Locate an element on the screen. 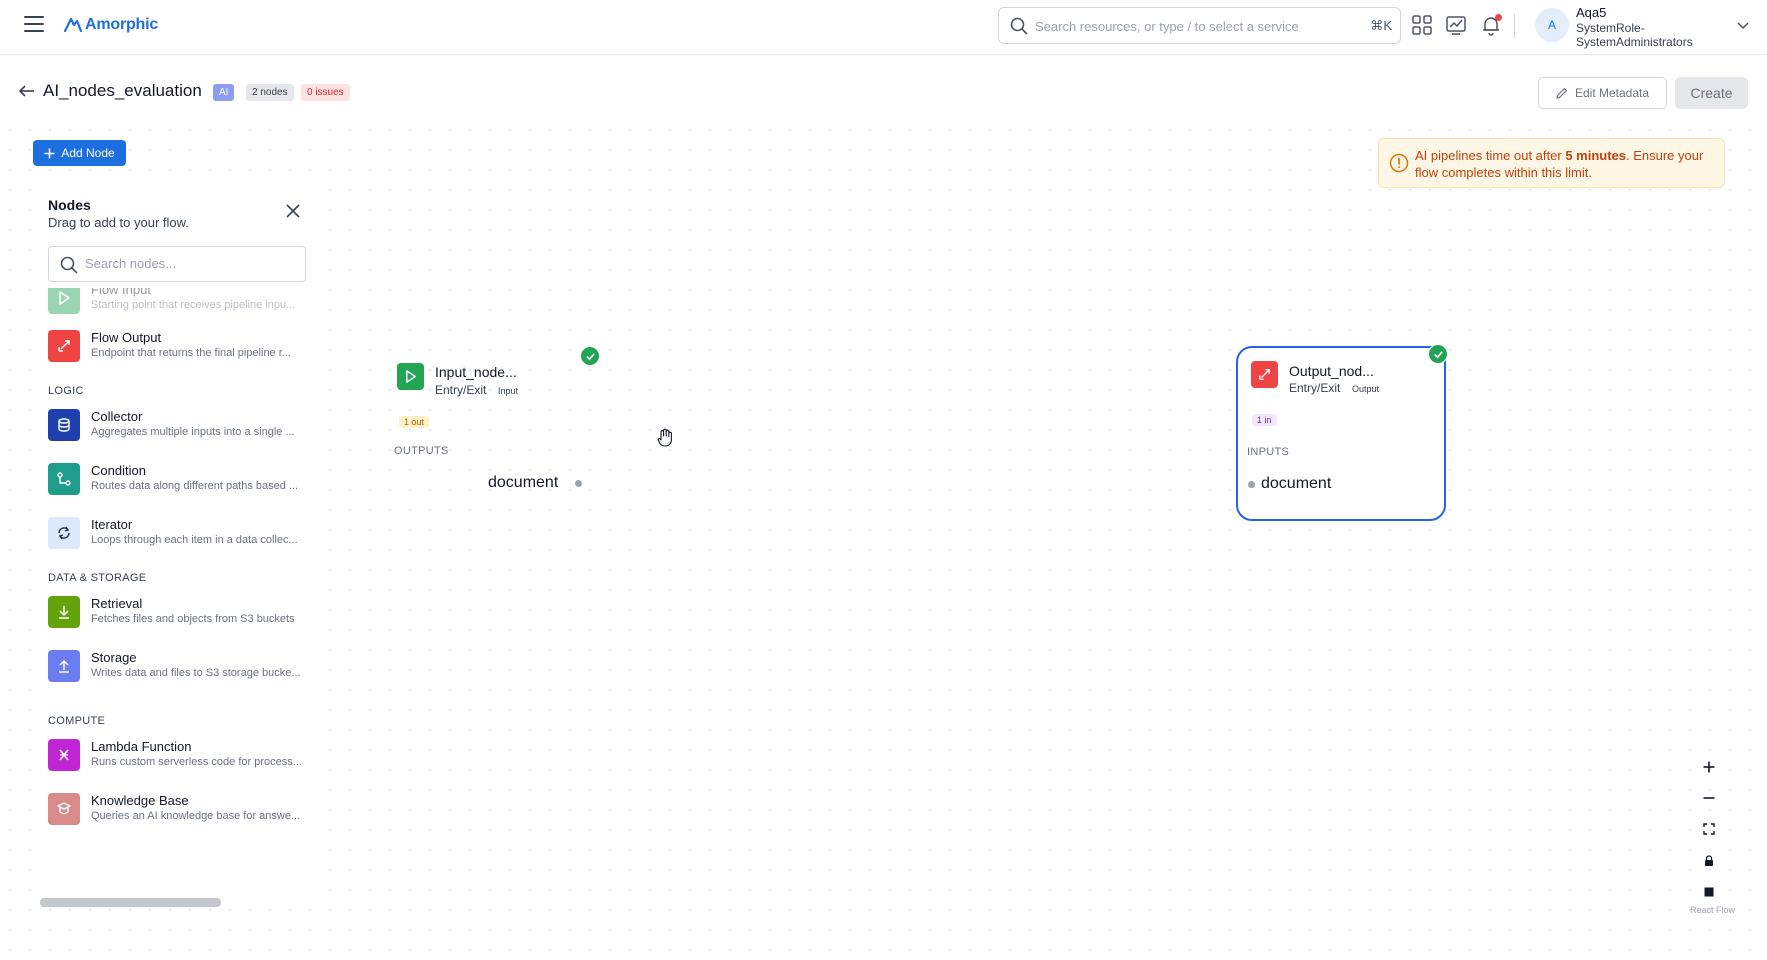 The height and width of the screenshot is (960, 1767). edit-metadata-button: Edit Metadata is located at coordinates (1602, 93).